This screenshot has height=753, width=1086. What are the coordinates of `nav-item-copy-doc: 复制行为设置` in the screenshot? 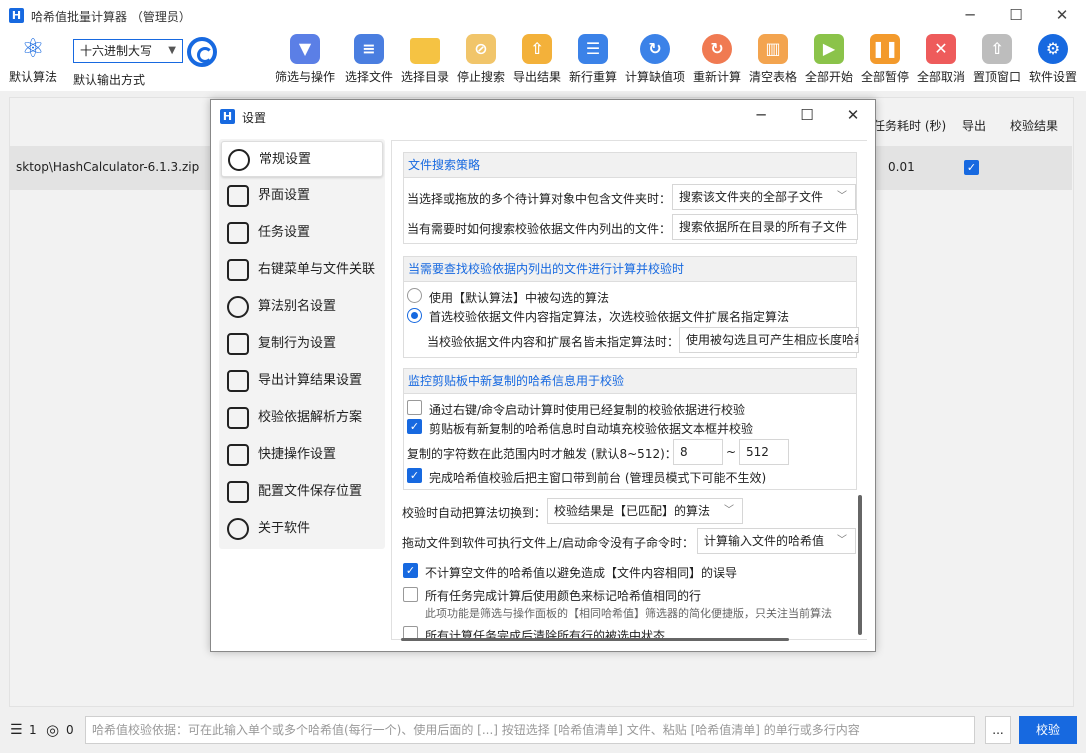 It's located at (302, 344).